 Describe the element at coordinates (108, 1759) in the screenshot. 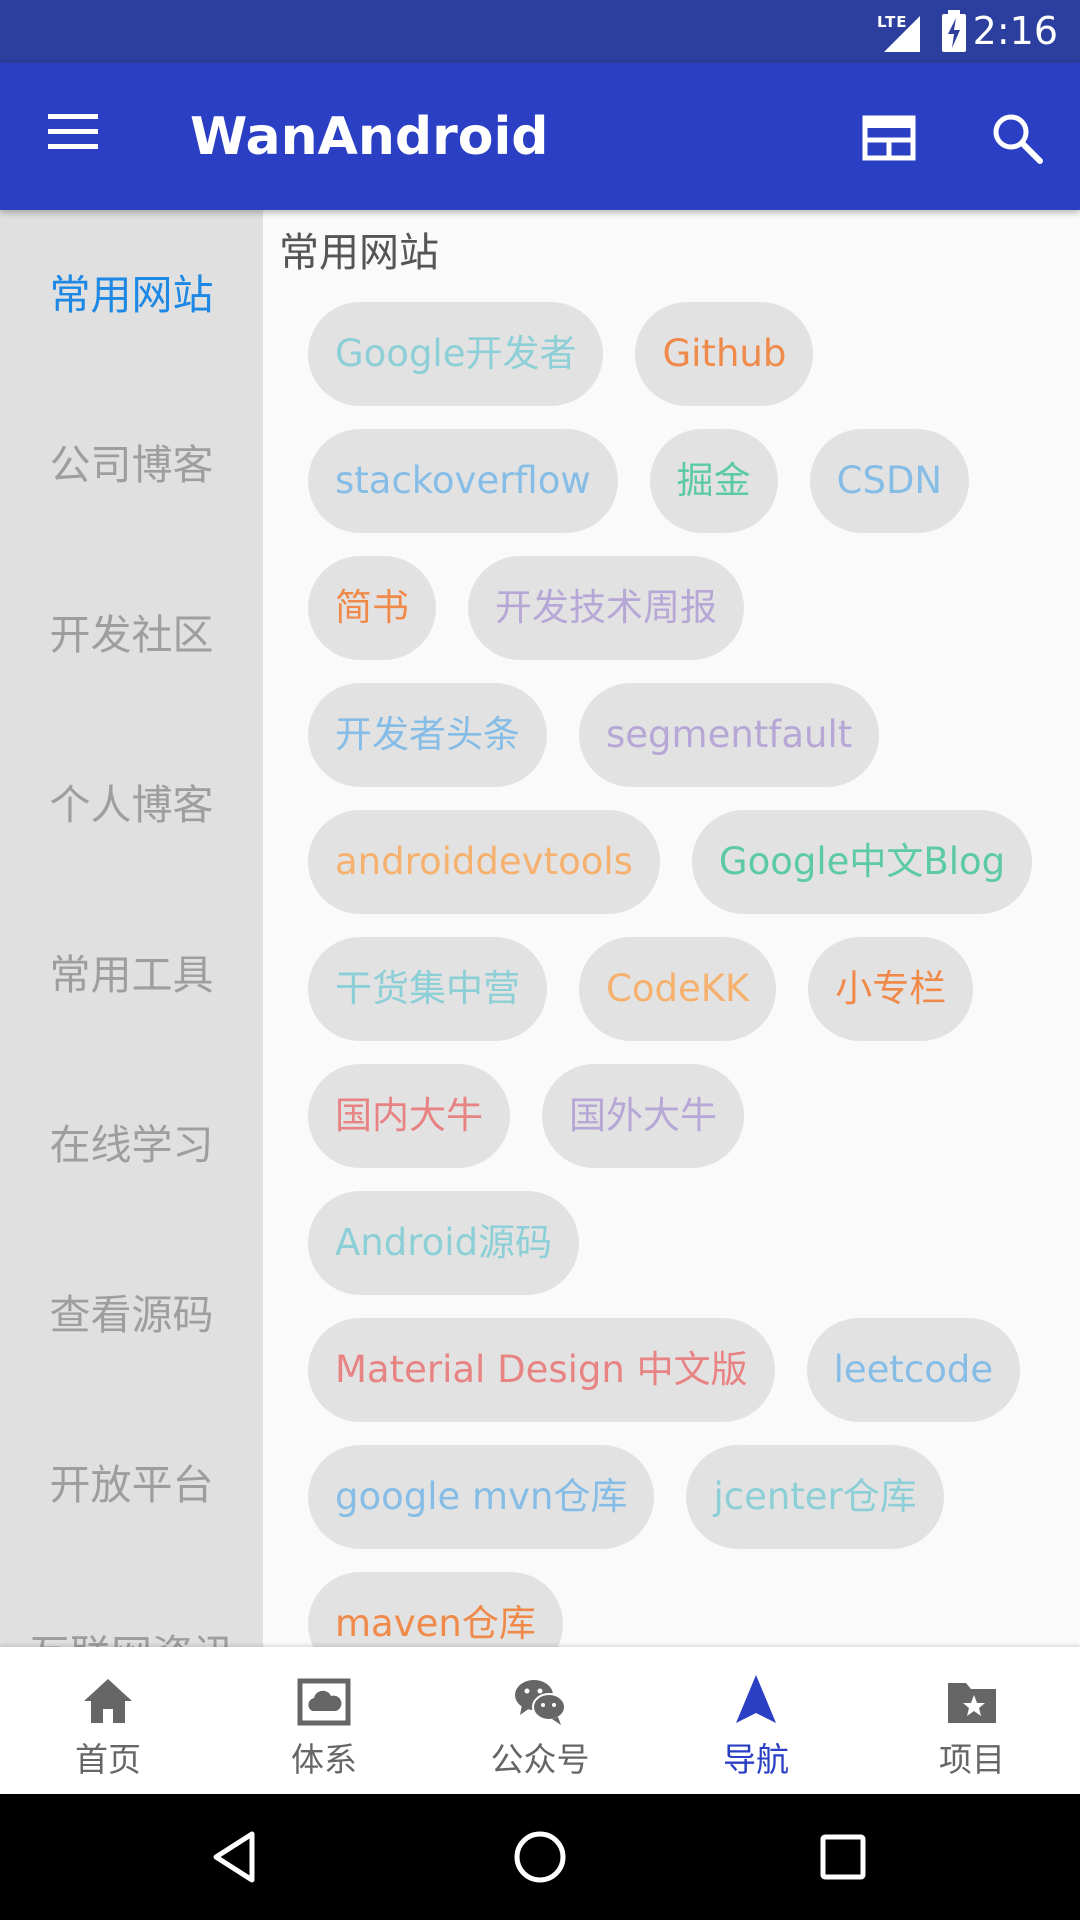

I see `nav-label-home: 首页` at that location.